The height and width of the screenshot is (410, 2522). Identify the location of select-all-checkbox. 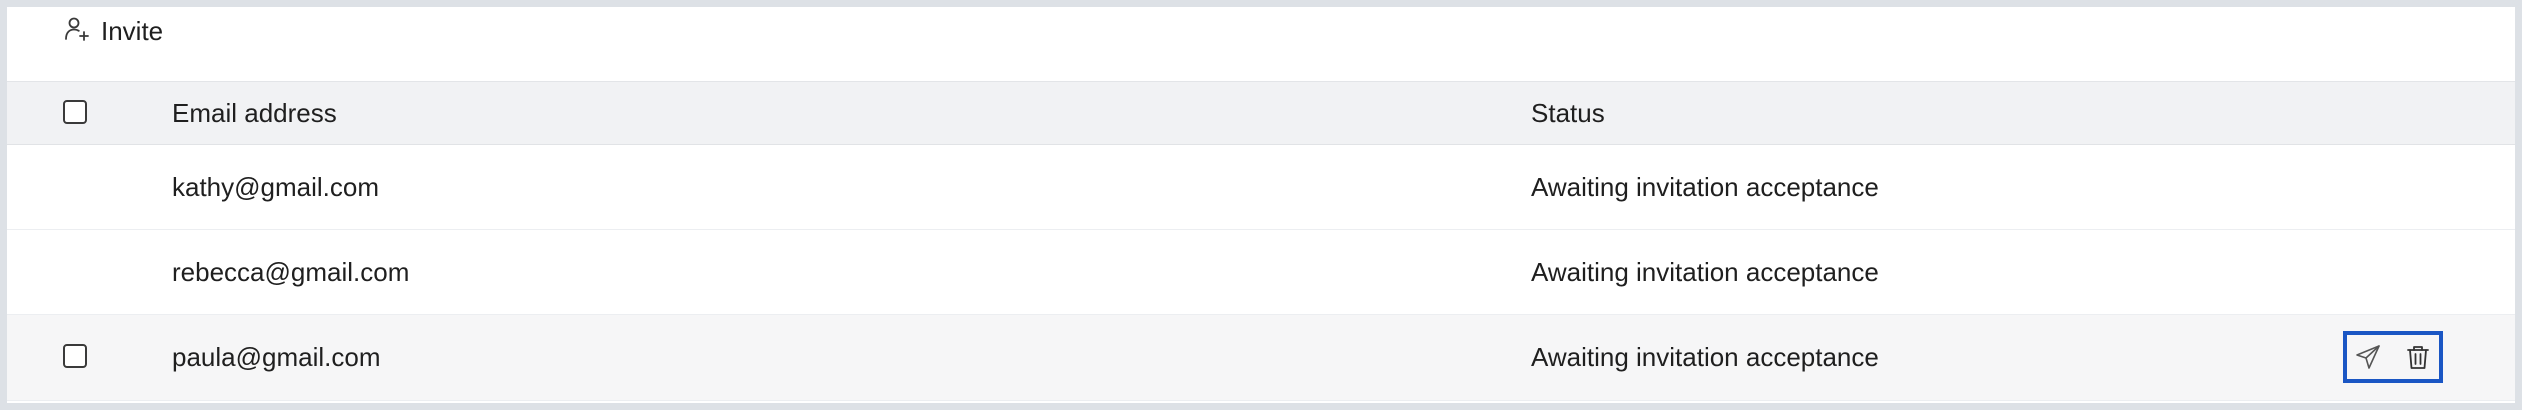
(75, 112).